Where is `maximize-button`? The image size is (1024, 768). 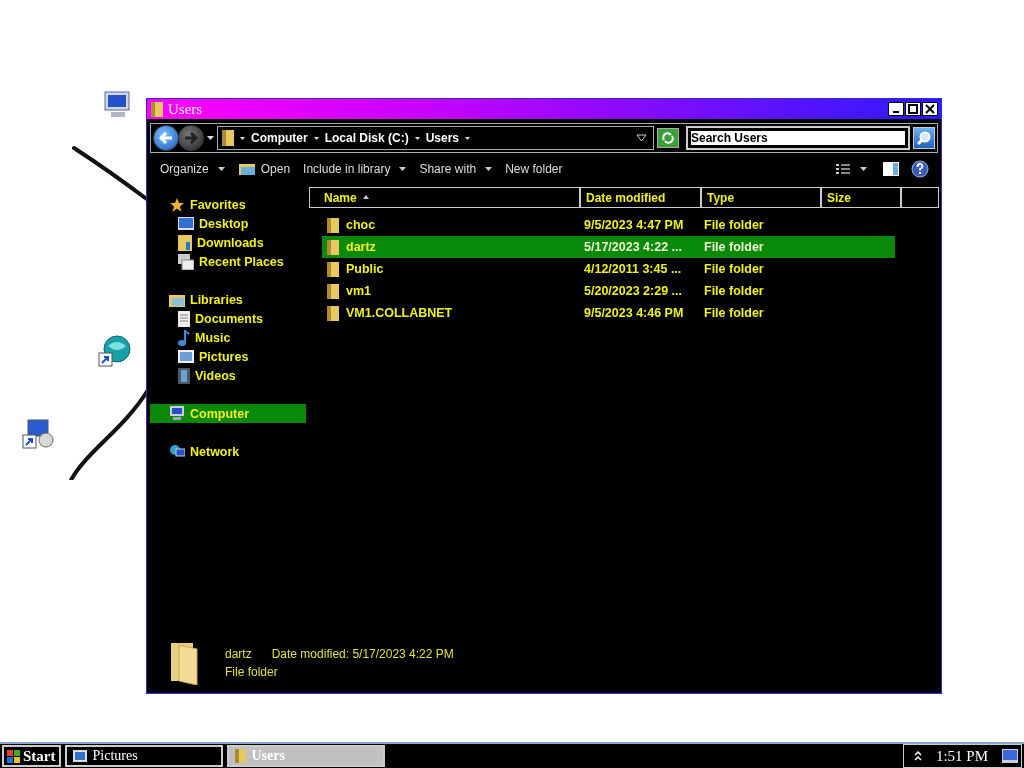 maximize-button is located at coordinates (913, 109).